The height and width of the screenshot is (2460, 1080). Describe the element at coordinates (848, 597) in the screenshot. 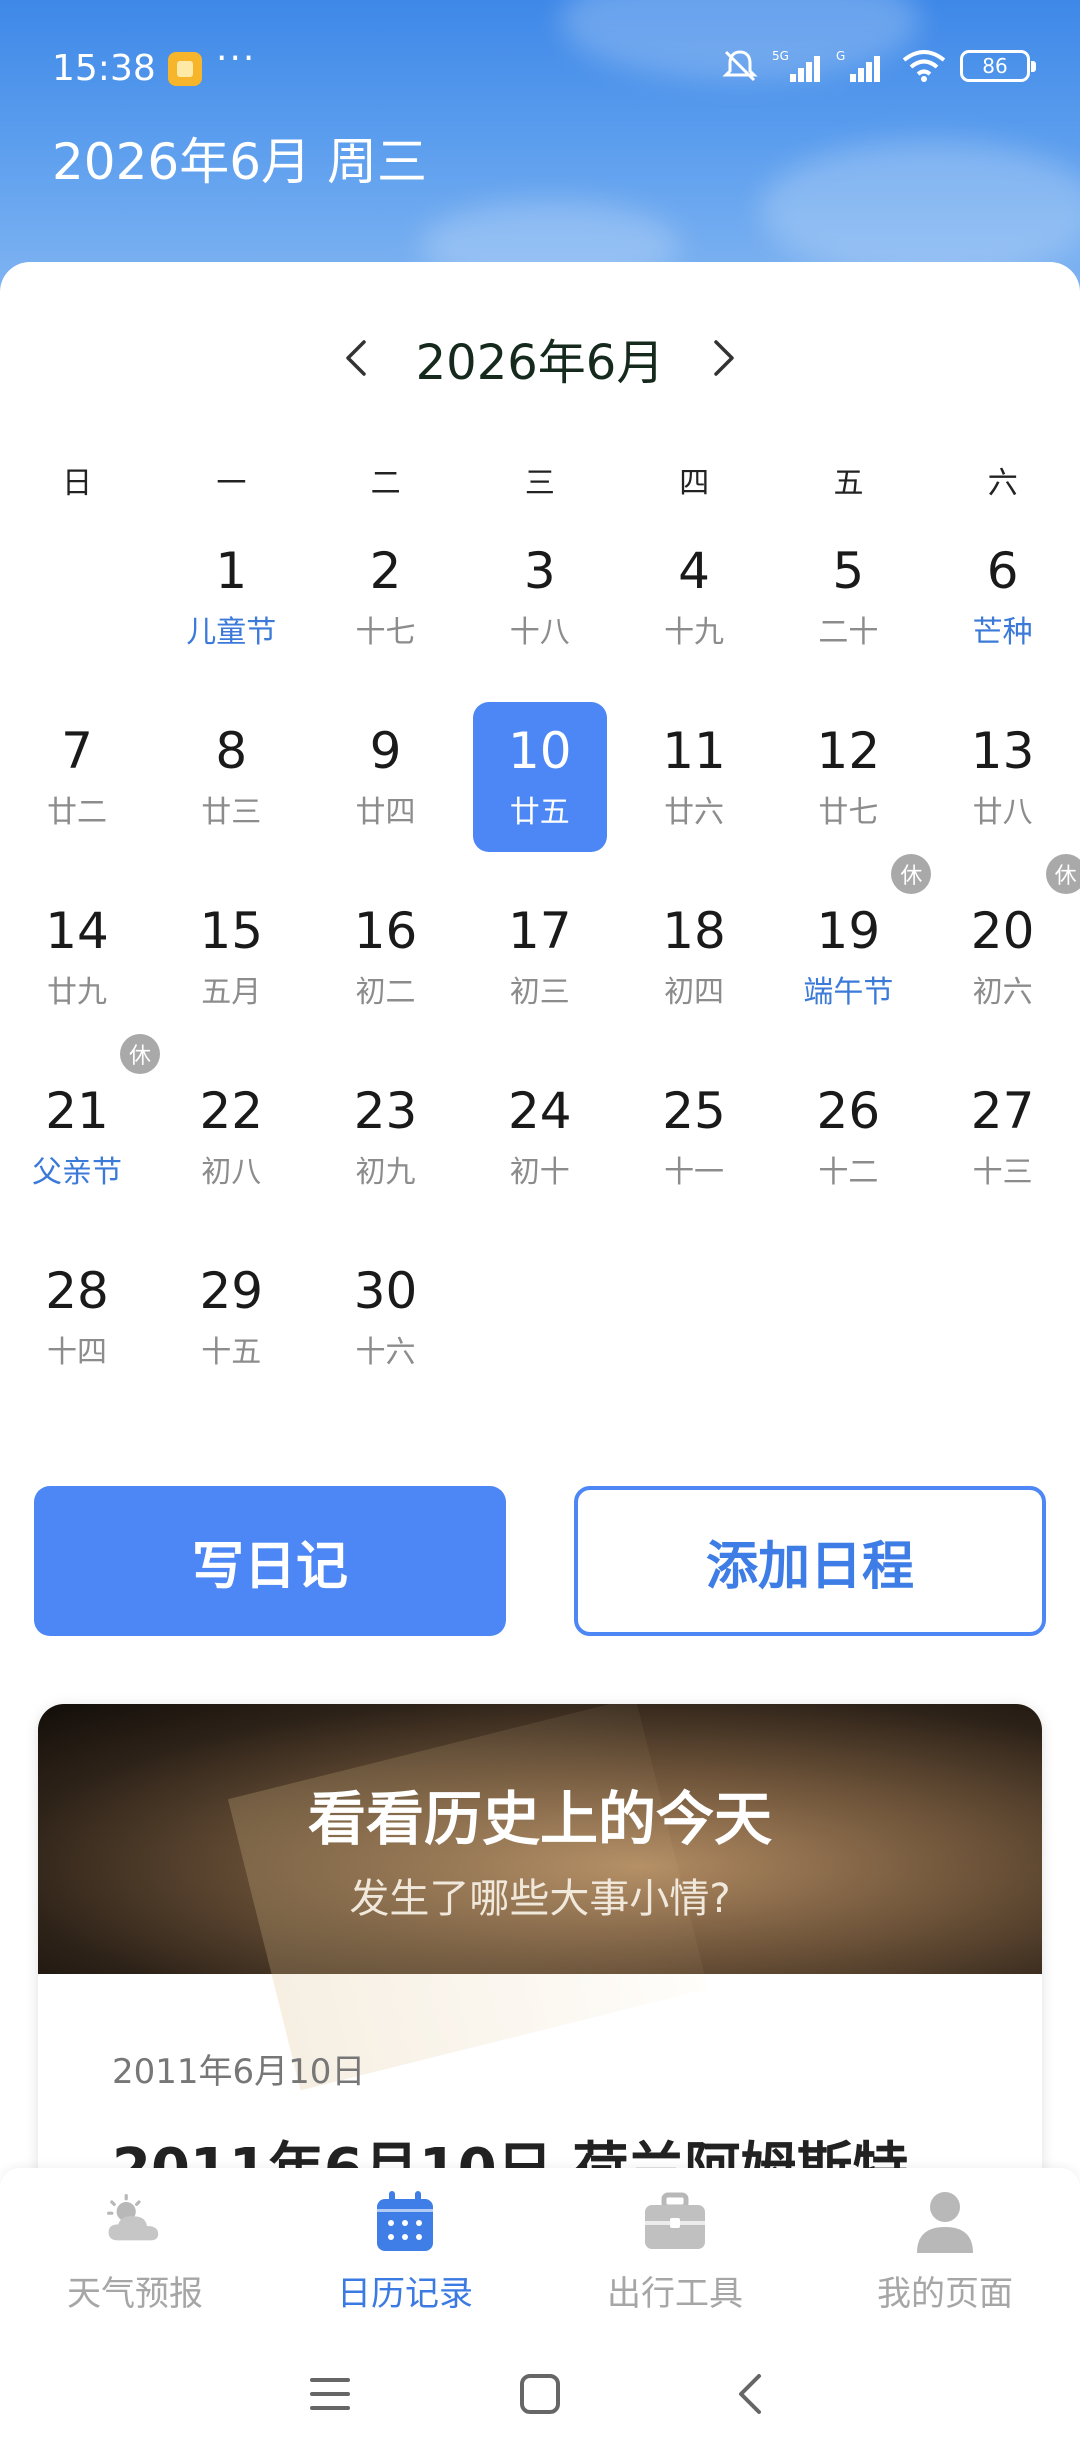

I see `calendar-day: 5 二十` at that location.